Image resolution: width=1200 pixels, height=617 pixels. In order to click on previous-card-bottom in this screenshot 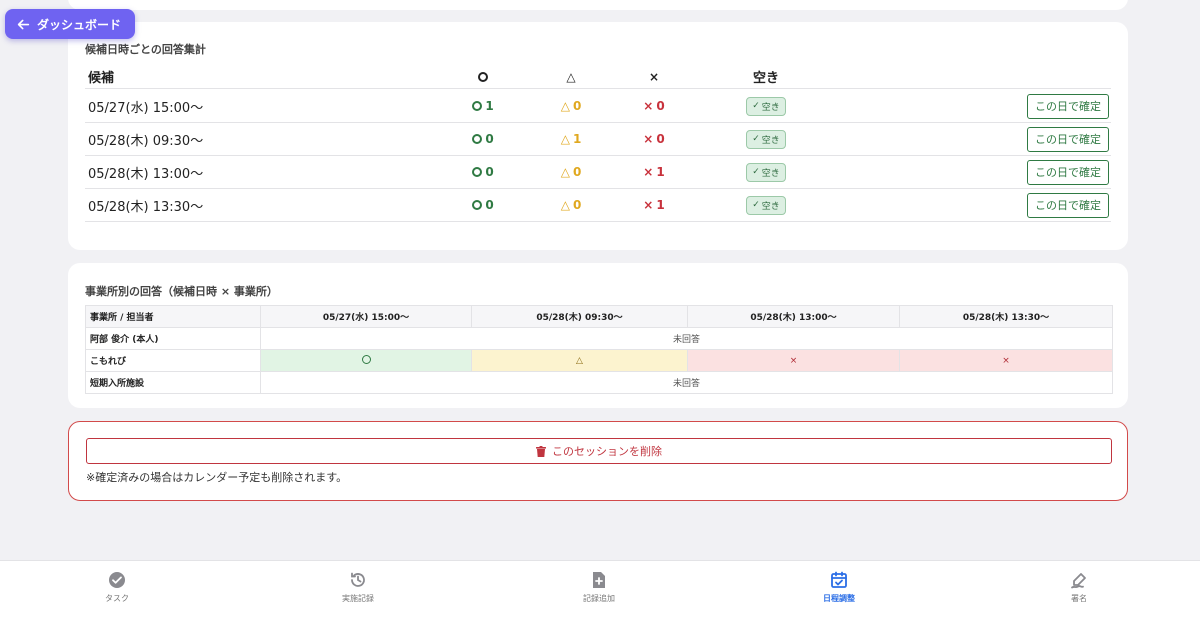, I will do `click(598, 5)`.